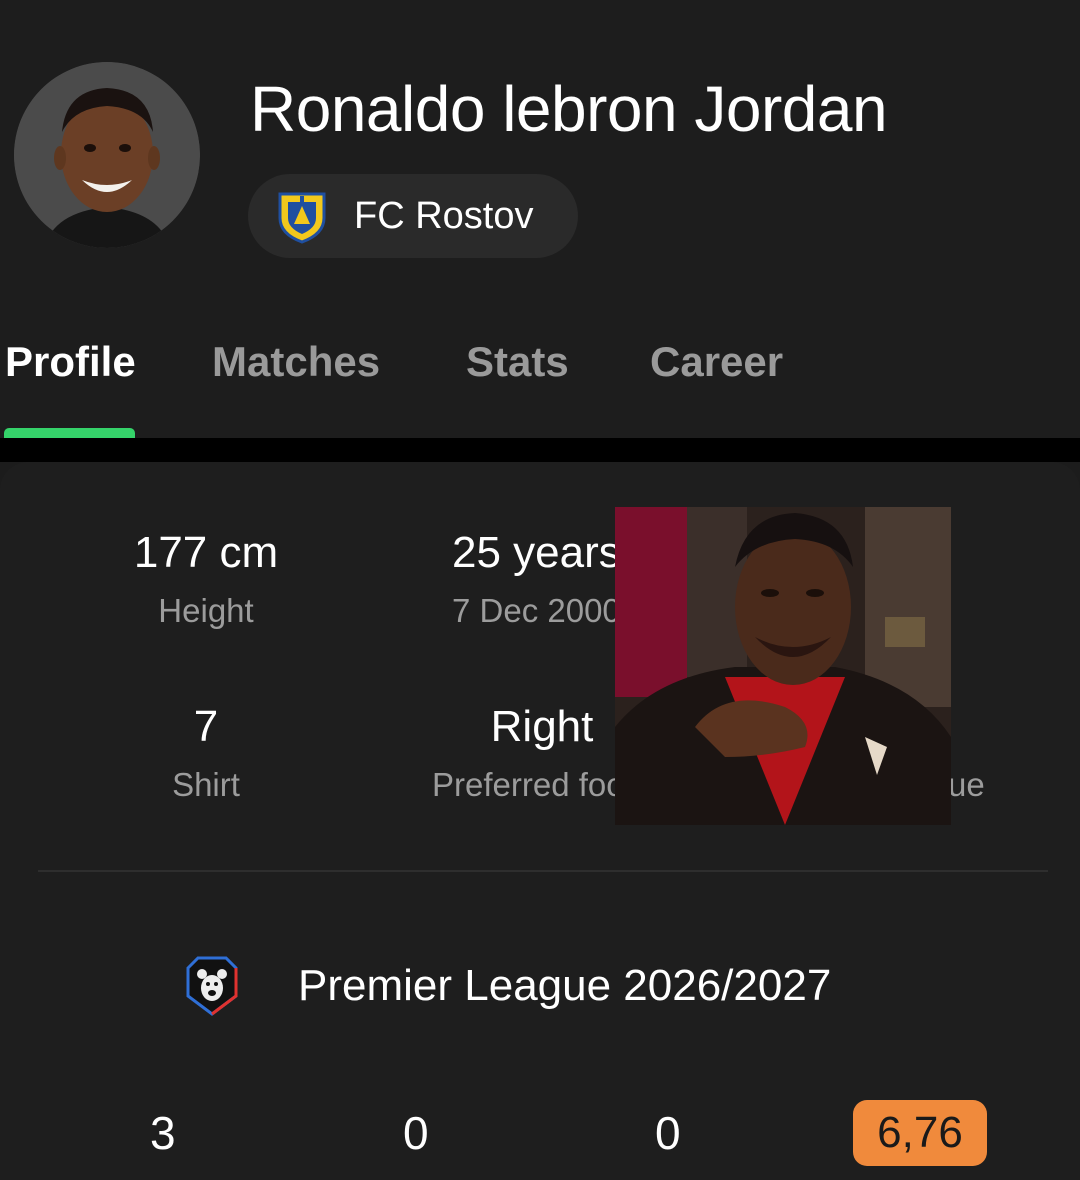 Image resolution: width=1080 pixels, height=1180 pixels. I want to click on league-row: Premier League 2026/2027, so click(504, 986).